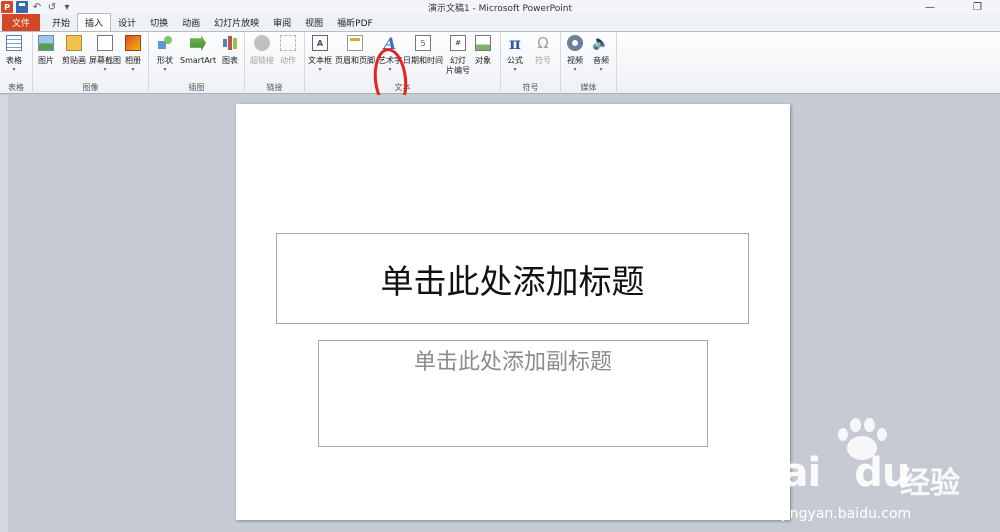 The width and height of the screenshot is (1000, 532). What do you see at coordinates (198, 50) in the screenshot?
I see `smartart-button: SmartArt` at bounding box center [198, 50].